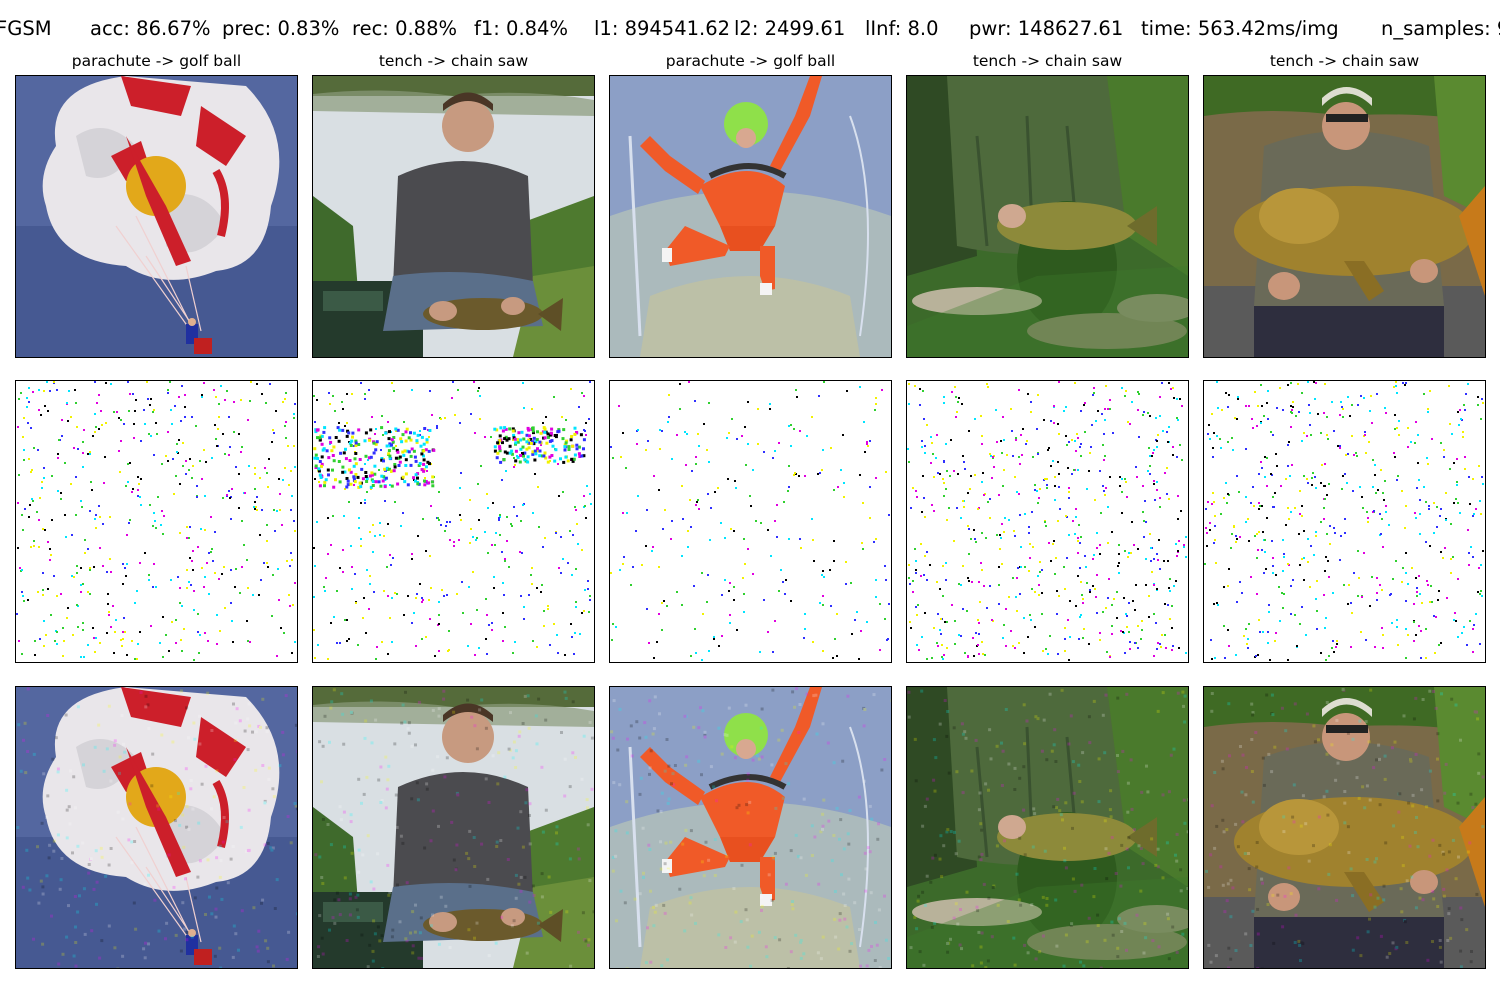  I want to click on recall-metric: rec: 0.88%, so click(405, 28).